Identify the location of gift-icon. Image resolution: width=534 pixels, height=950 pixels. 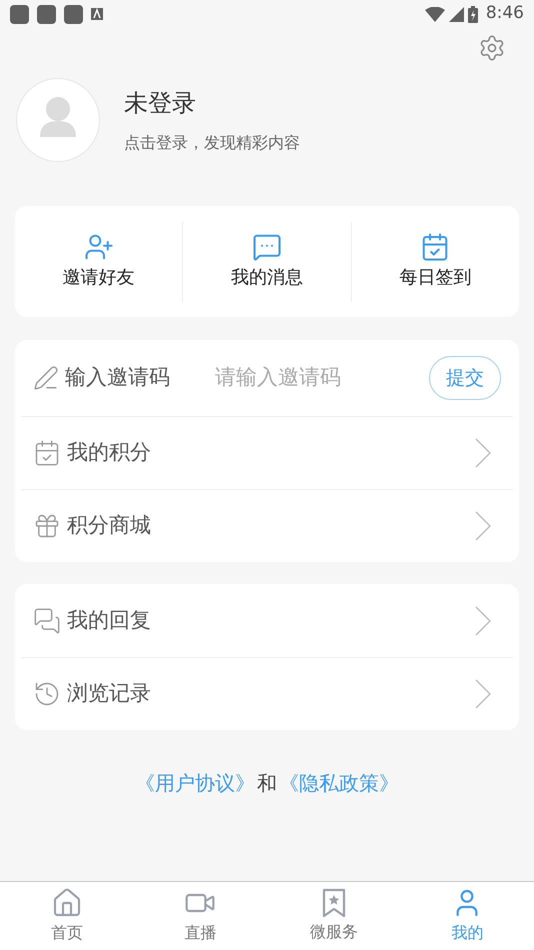
(47, 526).